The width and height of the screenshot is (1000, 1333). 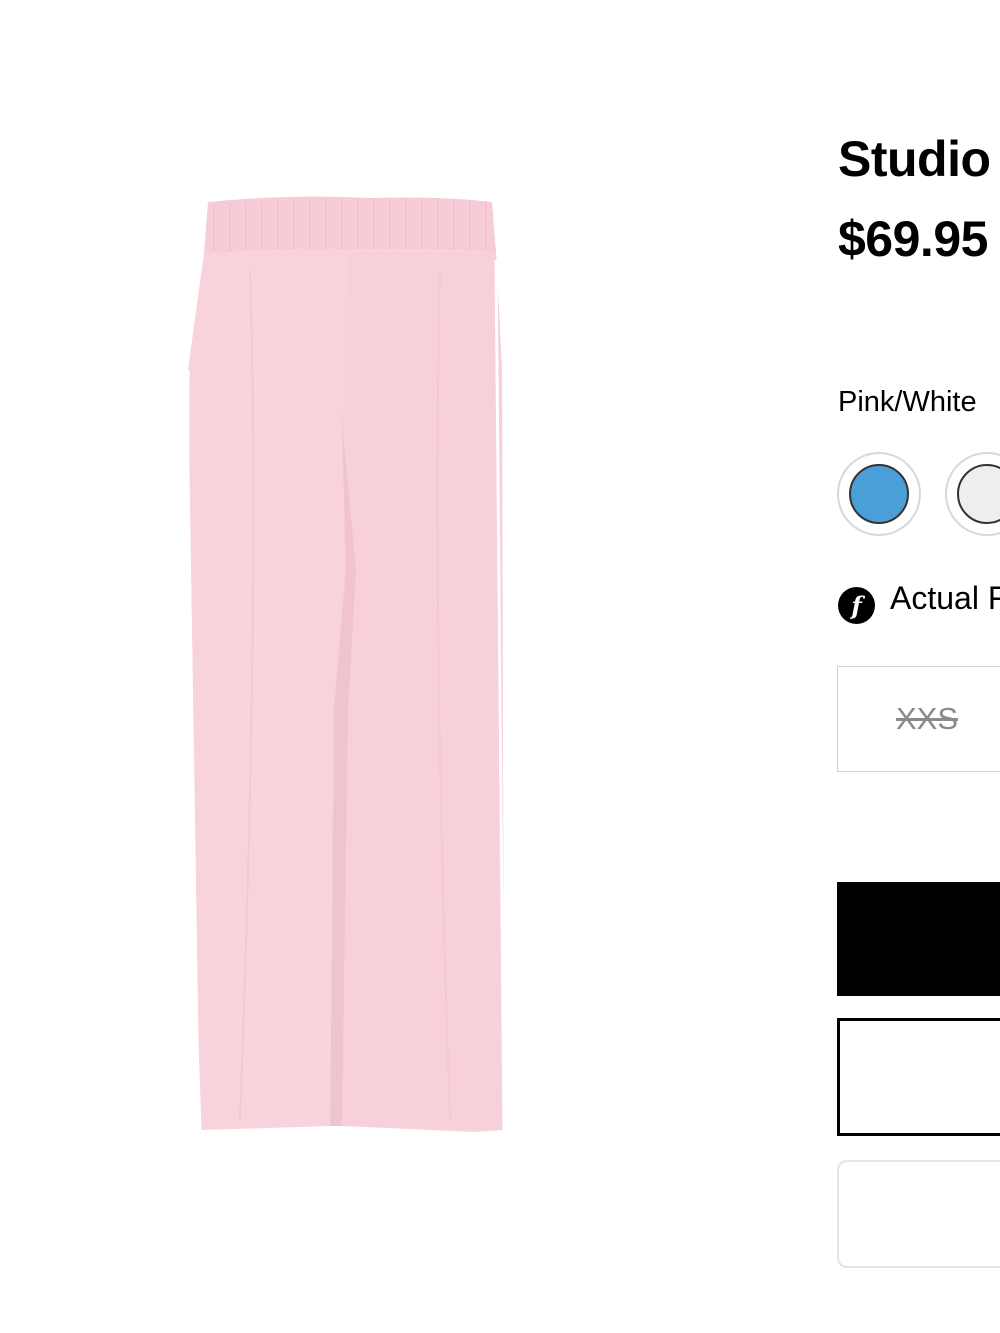 What do you see at coordinates (418, 691) in the screenshot?
I see `right-leg` at bounding box center [418, 691].